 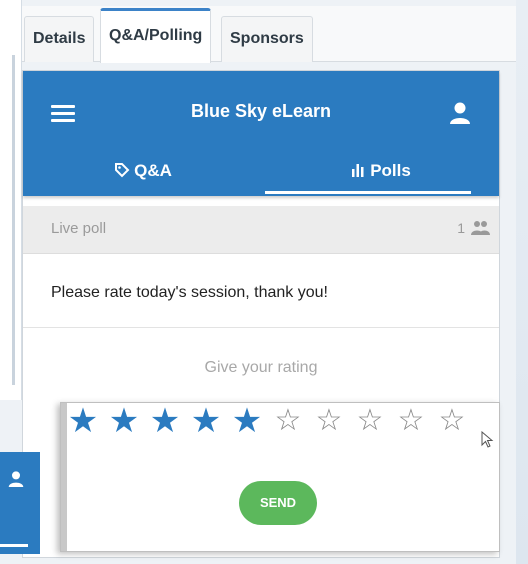 I want to click on tab-qa-polling: Q&A/Polling, so click(x=156, y=35).